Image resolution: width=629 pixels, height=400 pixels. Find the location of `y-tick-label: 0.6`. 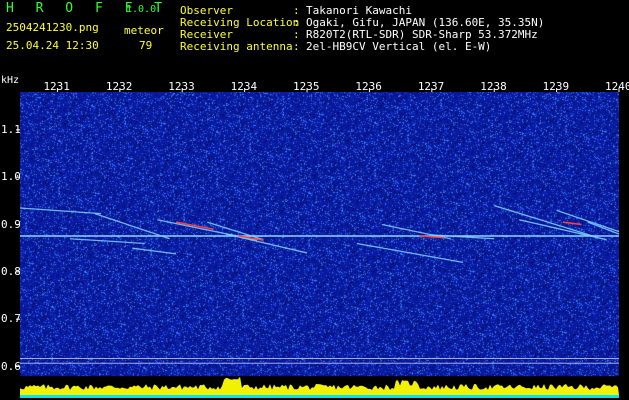

y-tick-label: 0.6 is located at coordinates (11, 366).